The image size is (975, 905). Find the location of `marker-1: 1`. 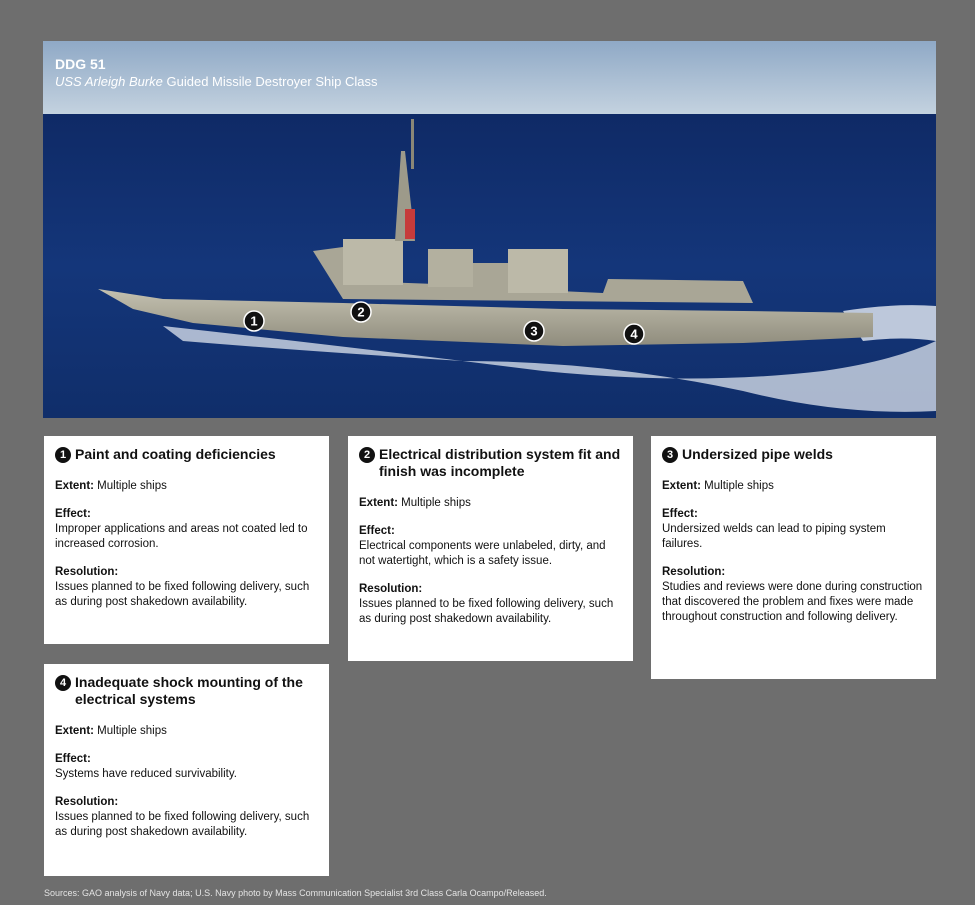

marker-1: 1 is located at coordinates (254, 321).